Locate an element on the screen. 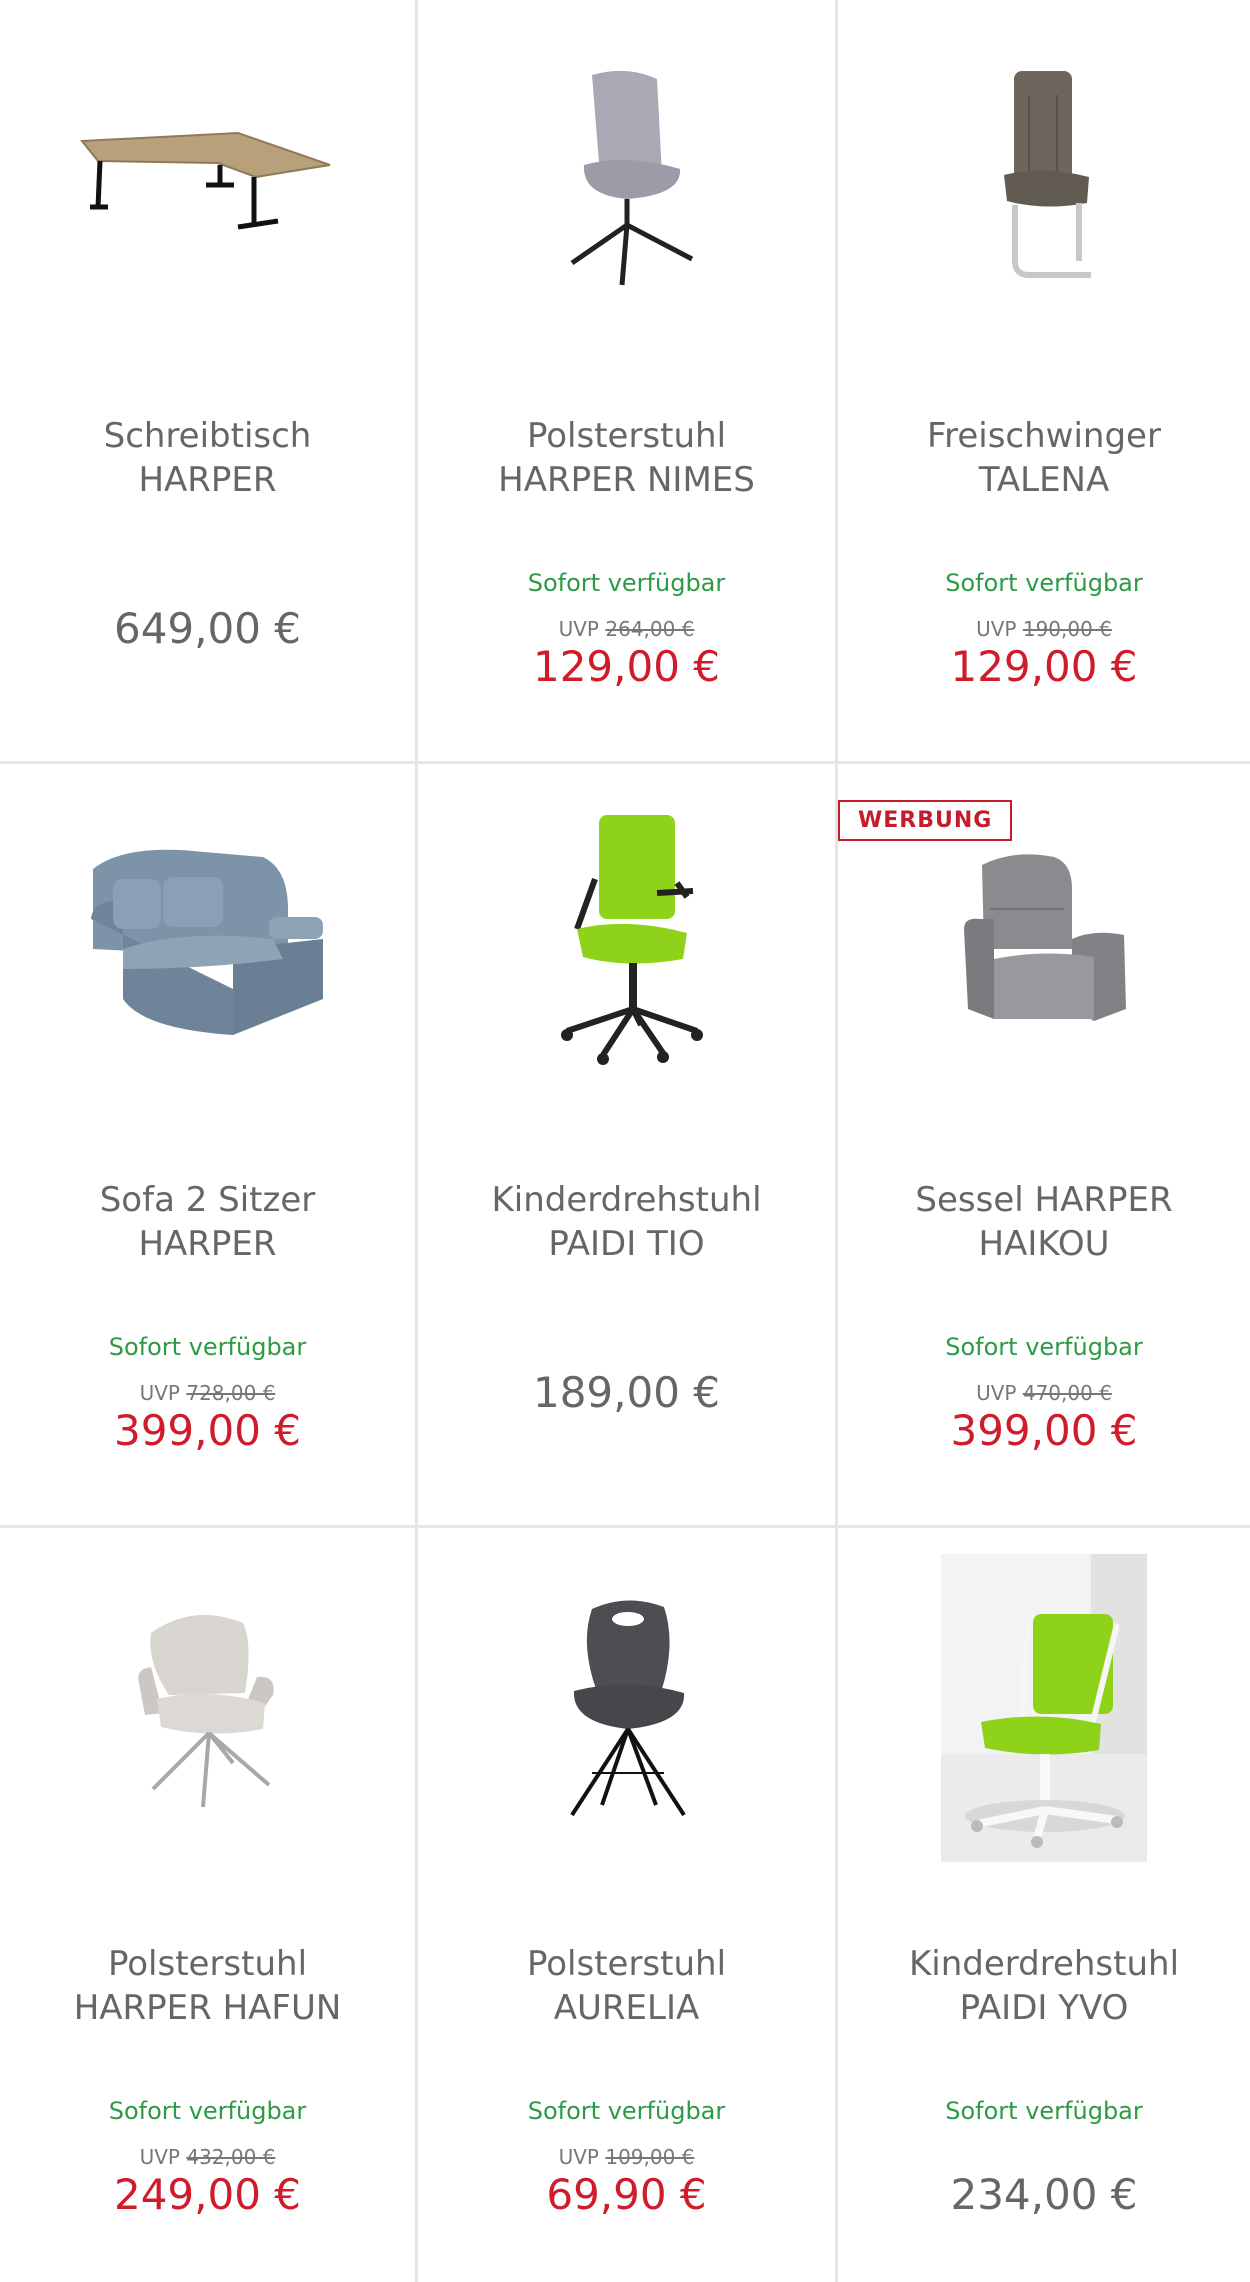 The image size is (1250, 2282). product-title: Schreibtisch HARPER is located at coordinates (207, 458).